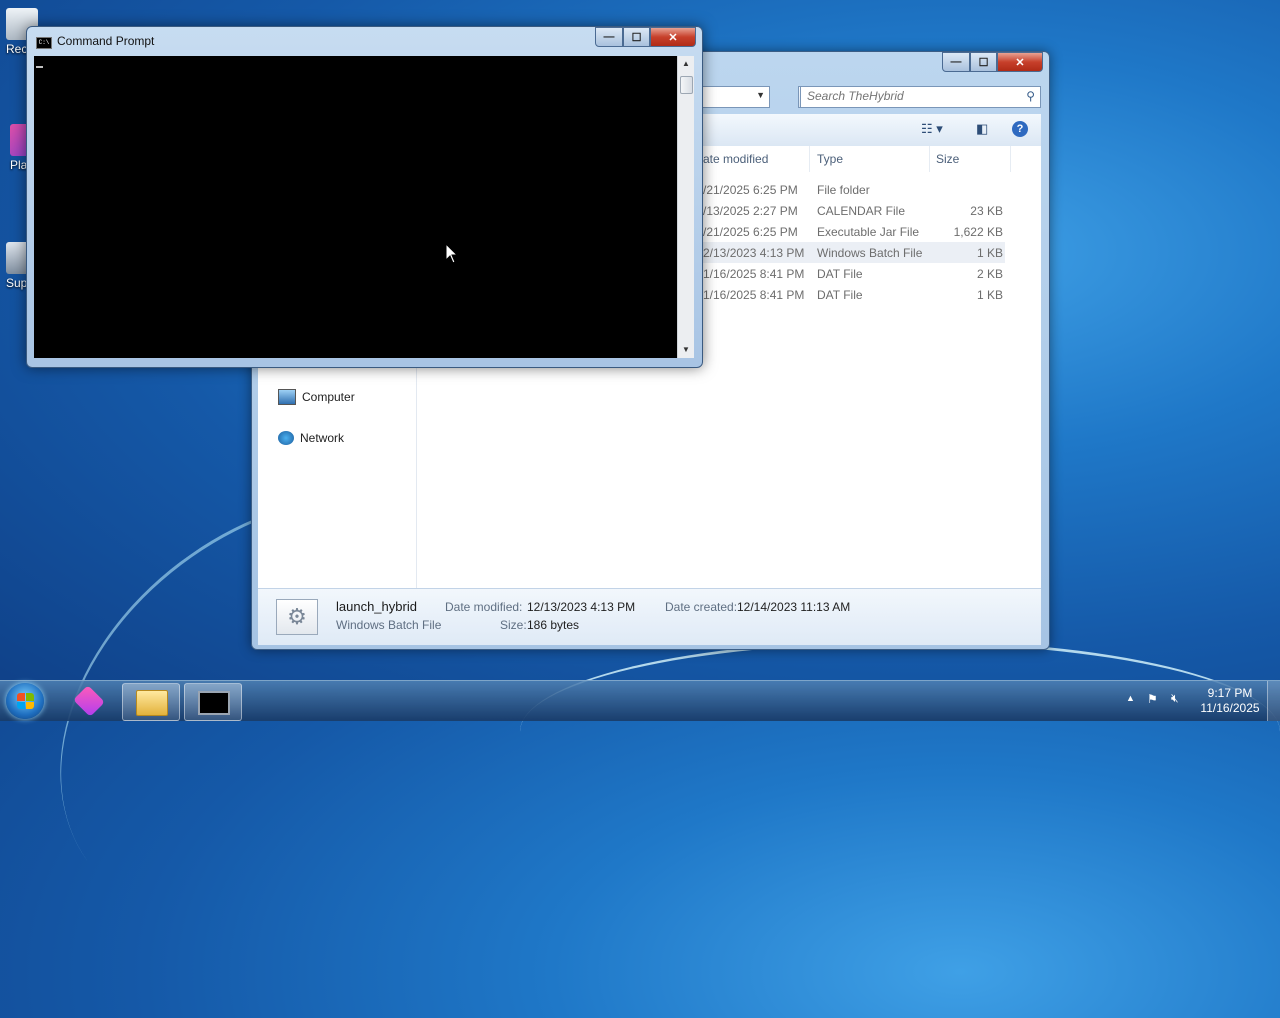 The height and width of the screenshot is (1018, 1280). Describe the element at coordinates (989, 274) in the screenshot. I see `file-size: 2 KB` at that location.